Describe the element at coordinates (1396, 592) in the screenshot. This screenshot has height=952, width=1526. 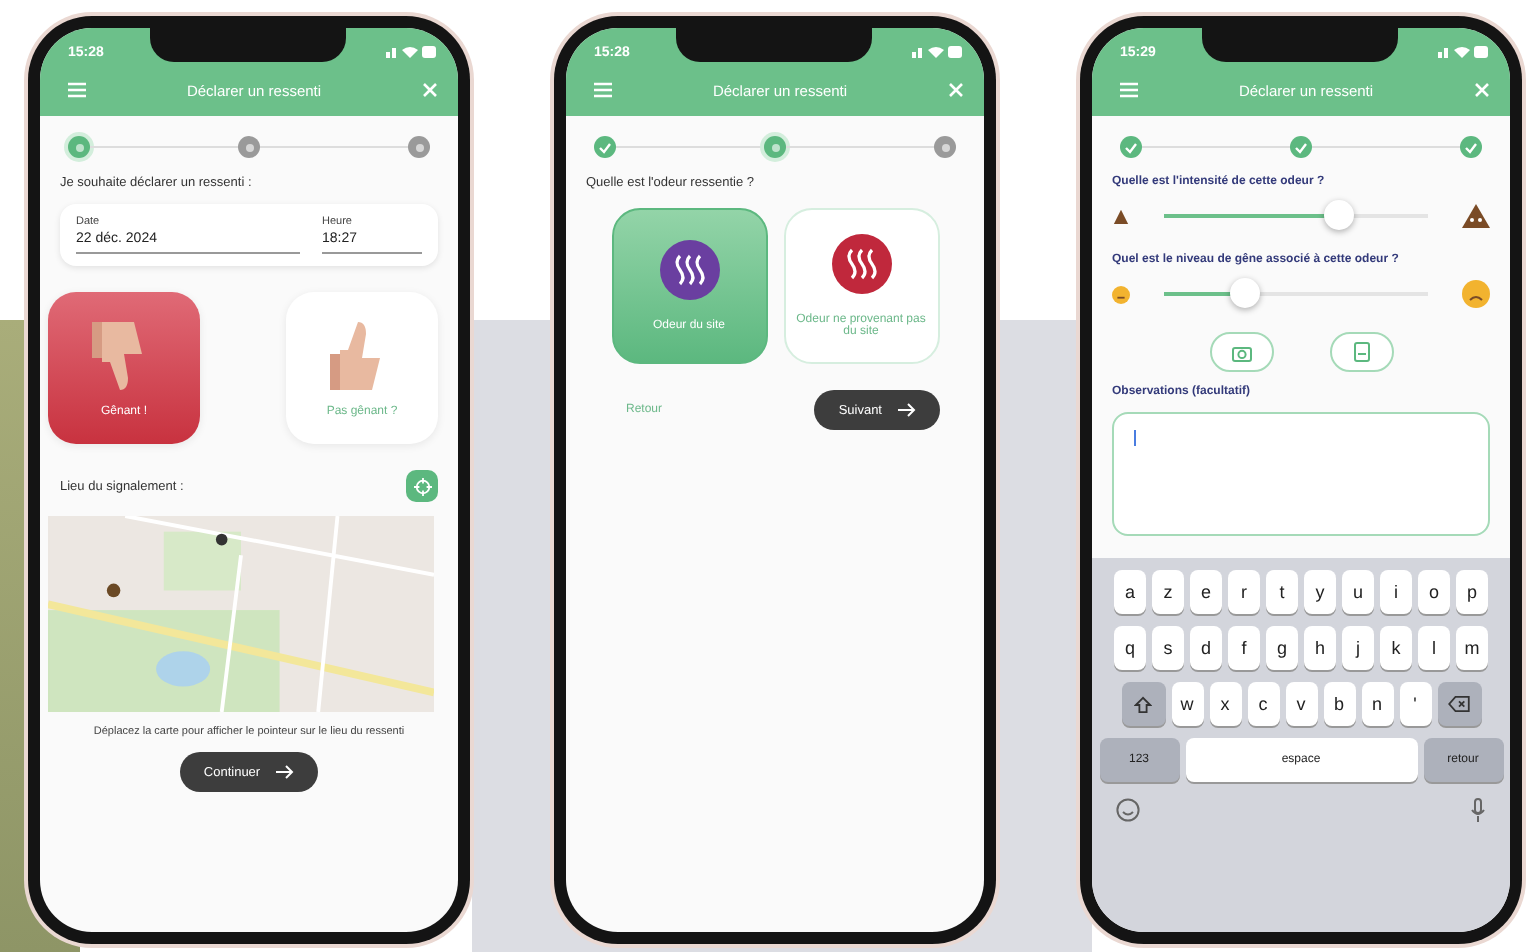
I see `keyboard-key: i` at that location.